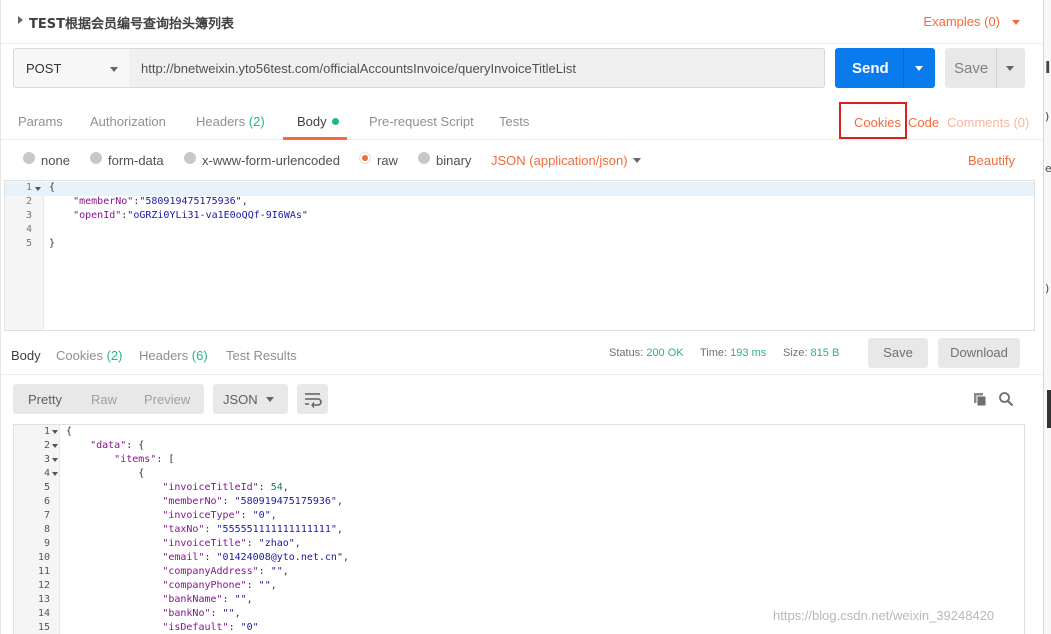 This screenshot has height=634, width=1051. What do you see at coordinates (207, 557) in the screenshot?
I see `code-text: "email": "01424008@yto.net.cn",` at bounding box center [207, 557].